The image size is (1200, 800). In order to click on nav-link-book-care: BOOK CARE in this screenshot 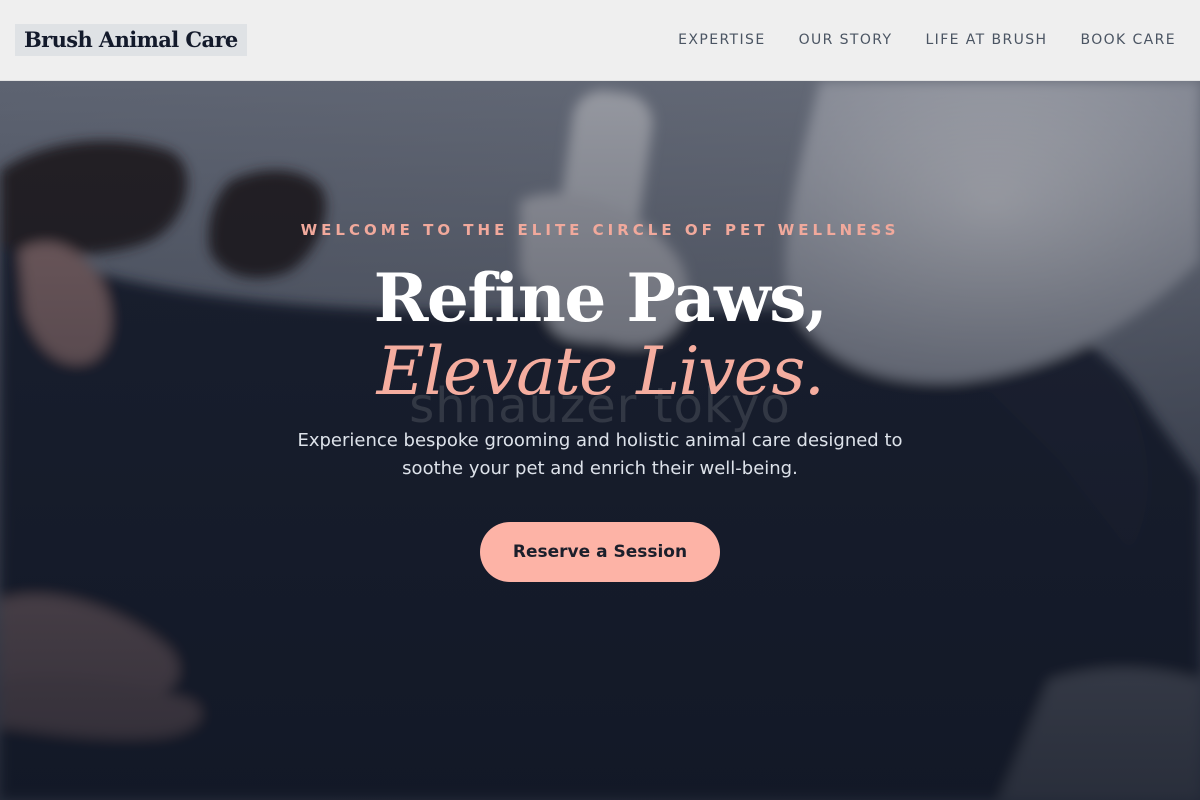, I will do `click(1128, 40)`.